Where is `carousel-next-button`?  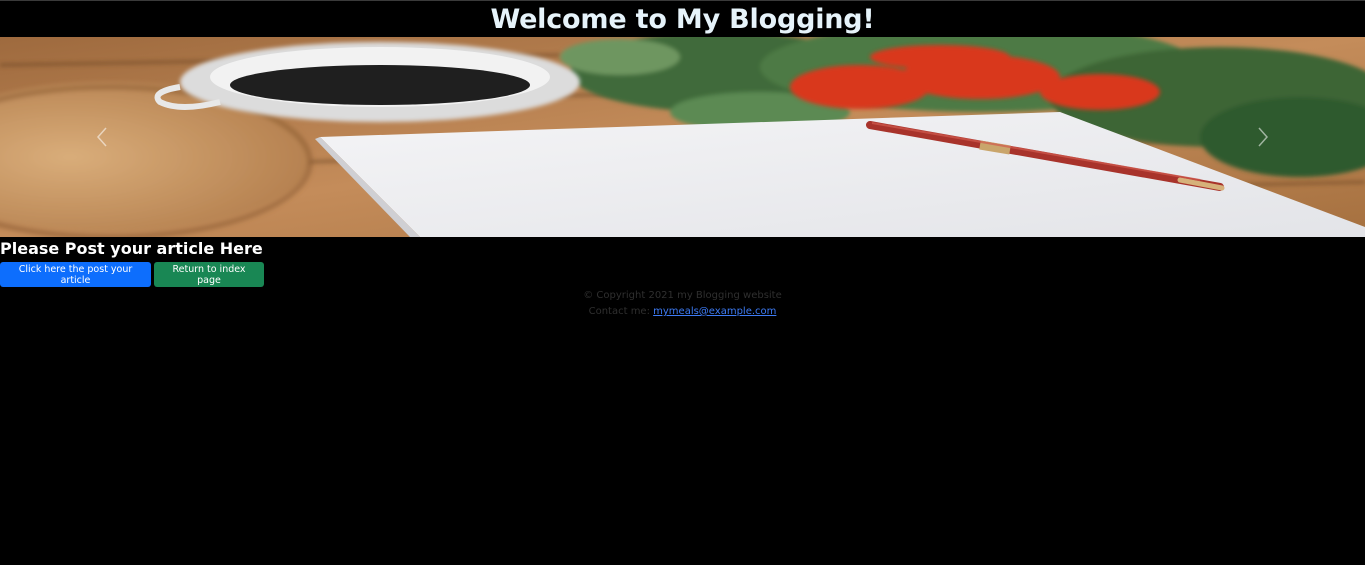 carousel-next-button is located at coordinates (1263, 137).